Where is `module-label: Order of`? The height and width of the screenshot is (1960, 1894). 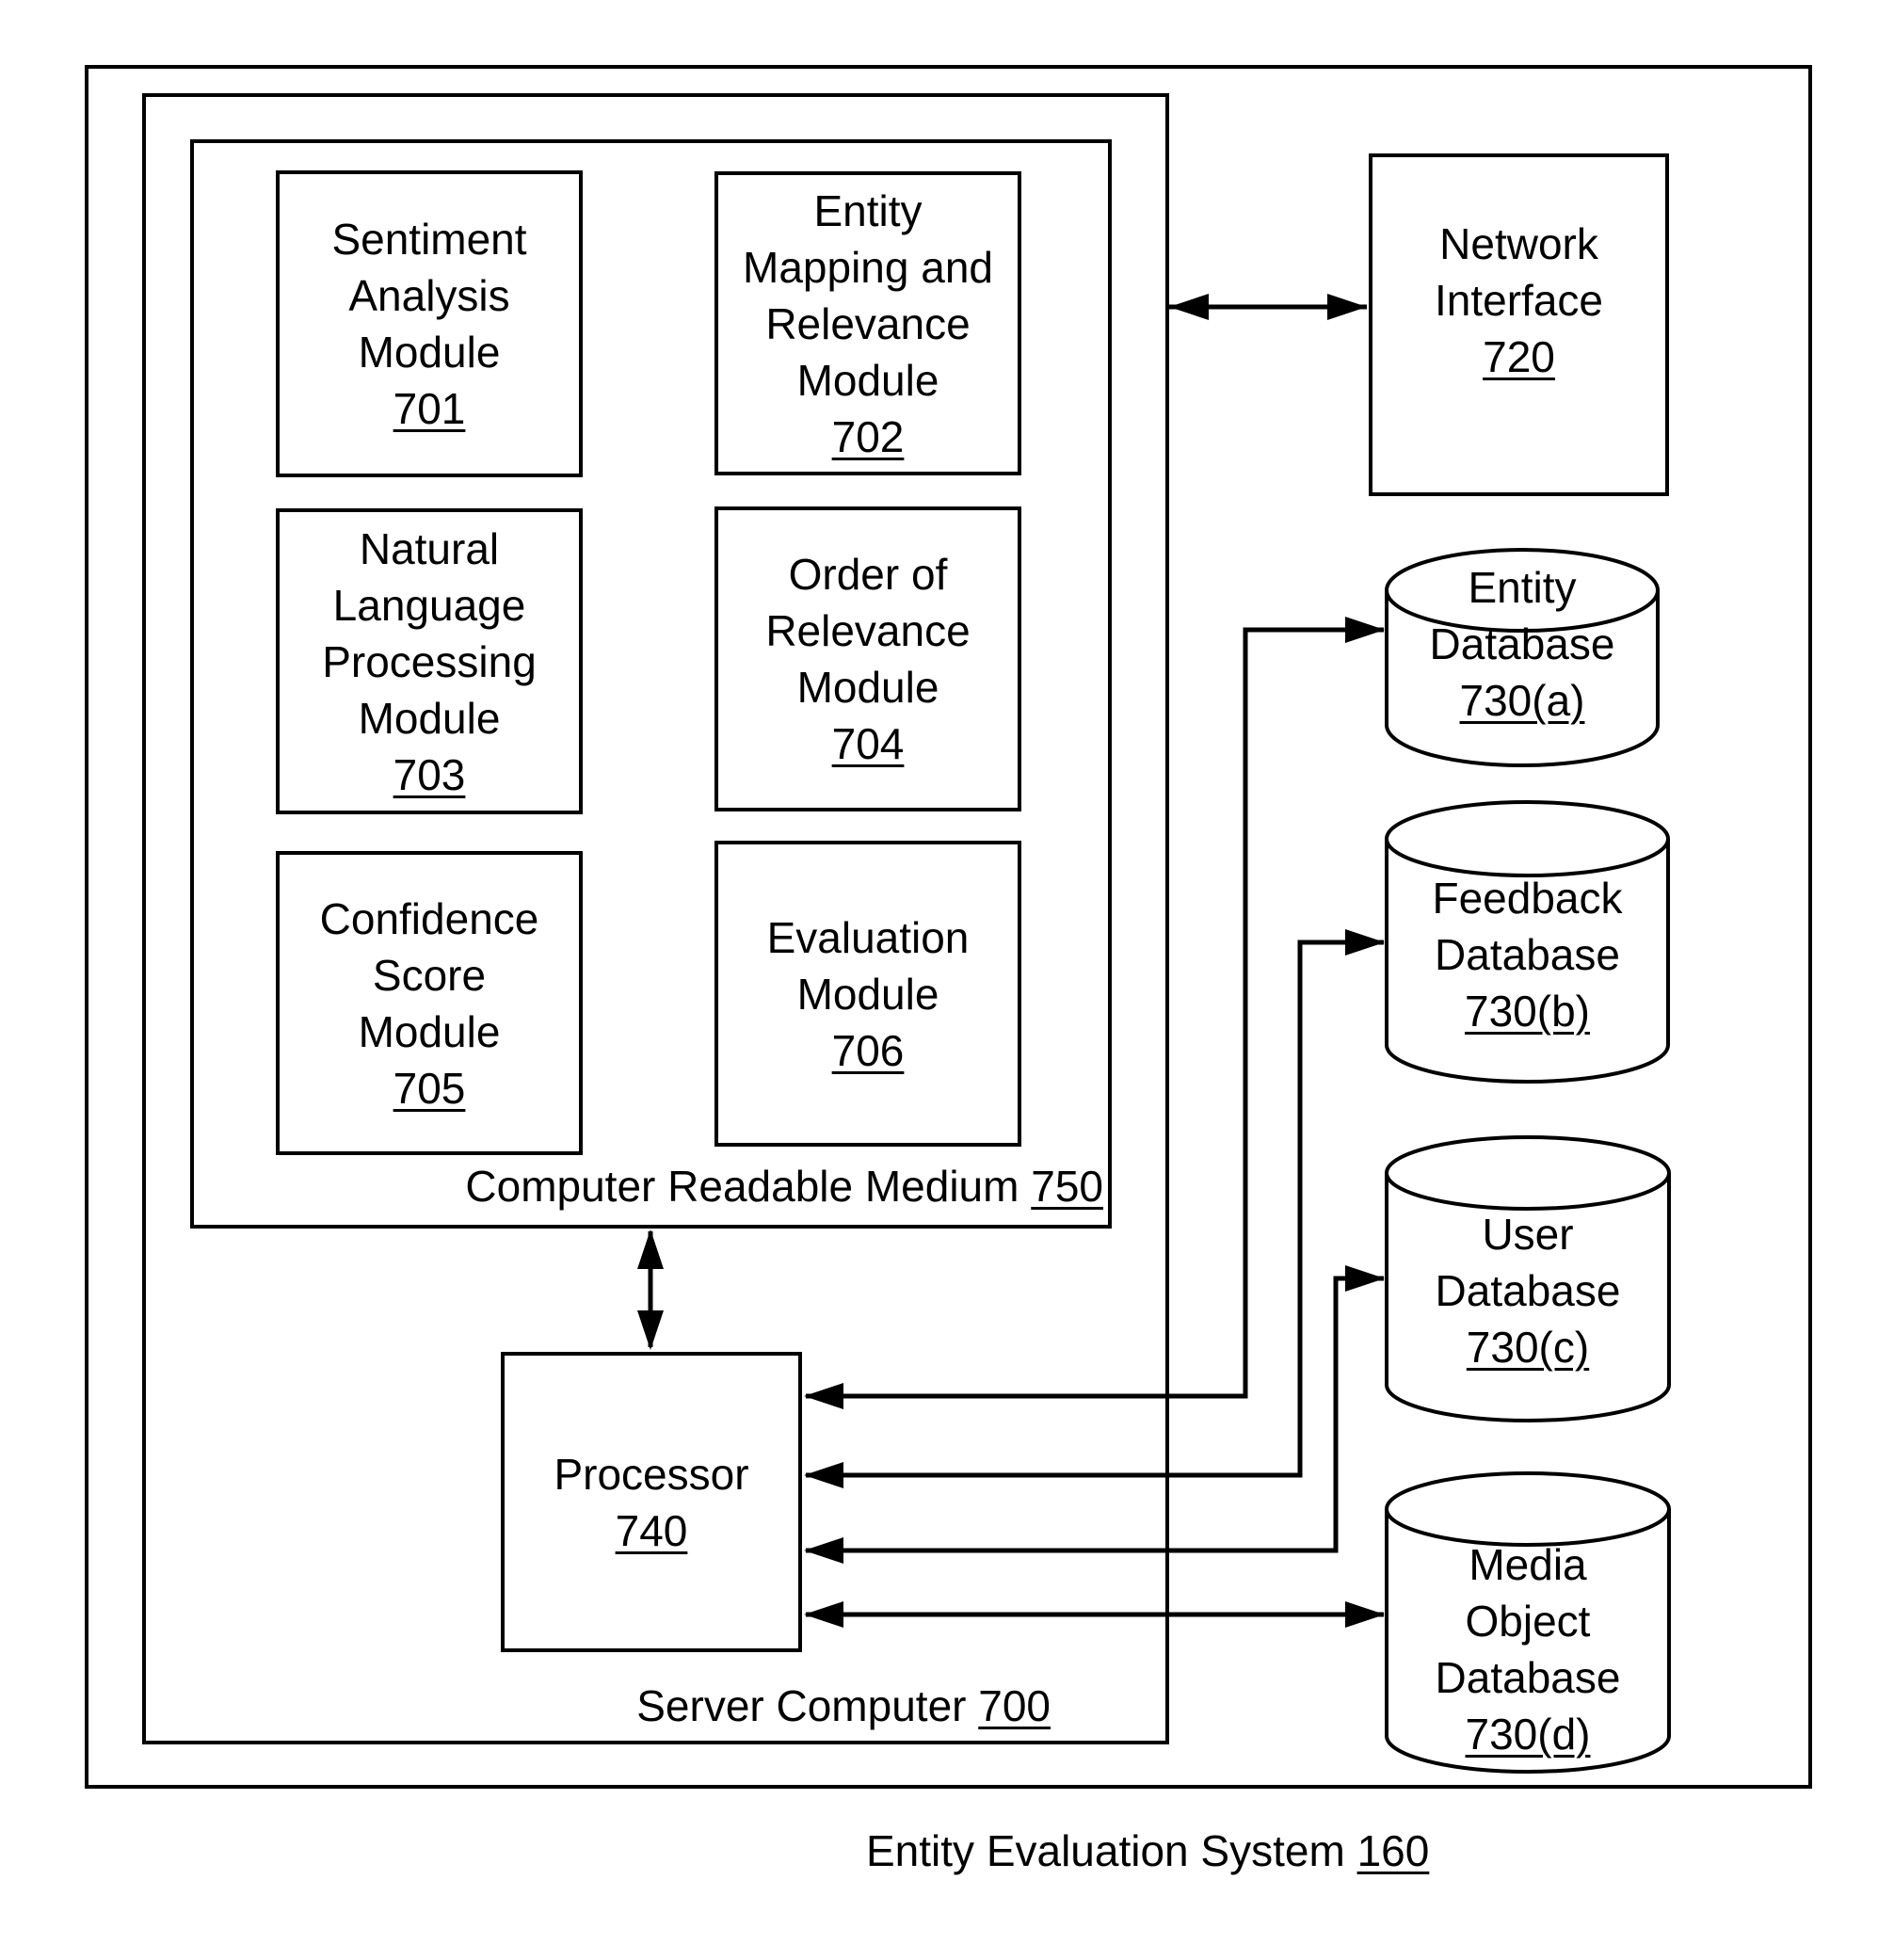
module-label: Order of is located at coordinates (868, 575).